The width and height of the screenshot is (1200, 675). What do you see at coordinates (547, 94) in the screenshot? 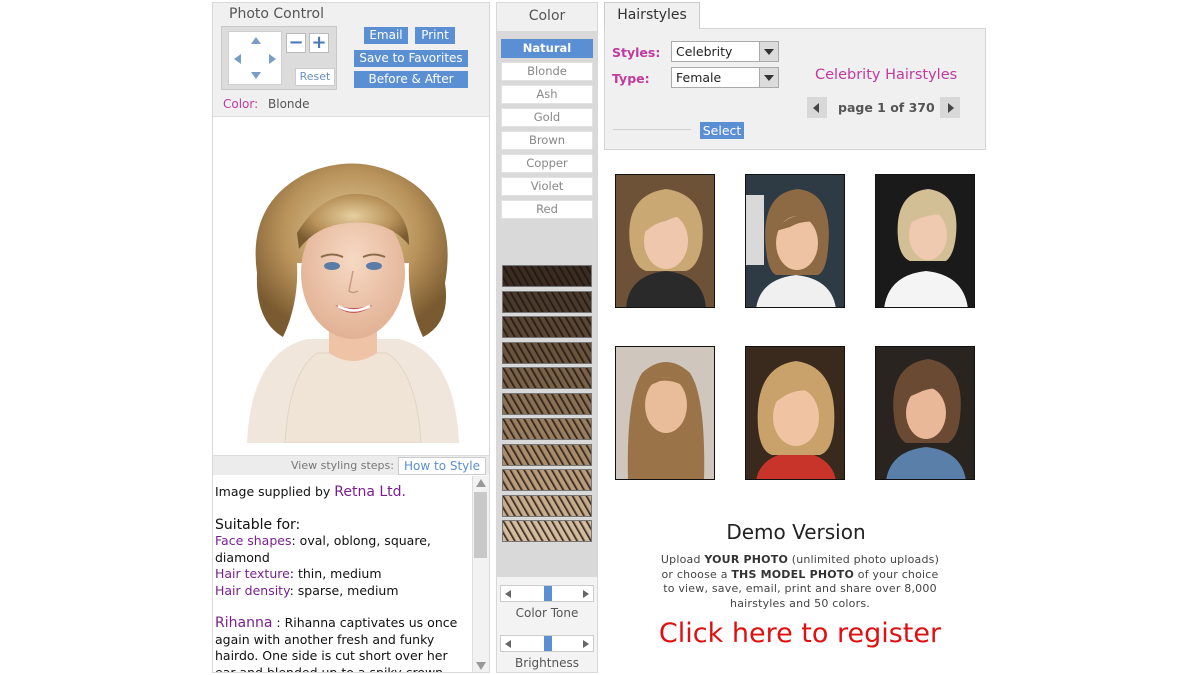
I see `color-option-ash: Ash` at bounding box center [547, 94].